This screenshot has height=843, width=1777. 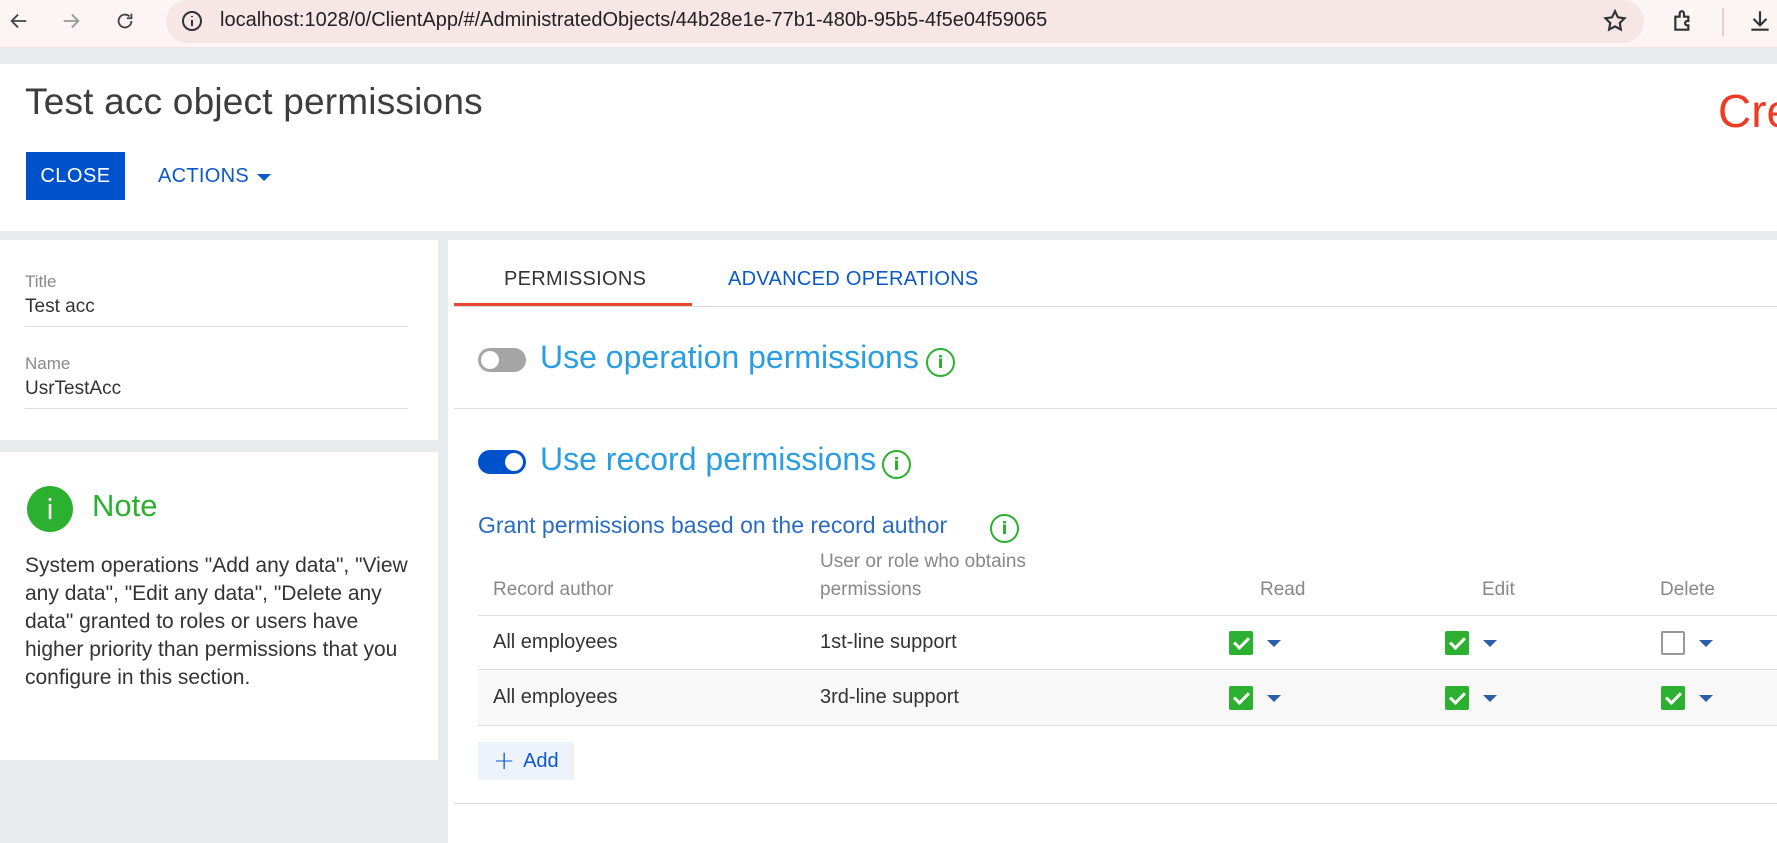 I want to click on page-title: Test acc object permissions, so click(x=254, y=101).